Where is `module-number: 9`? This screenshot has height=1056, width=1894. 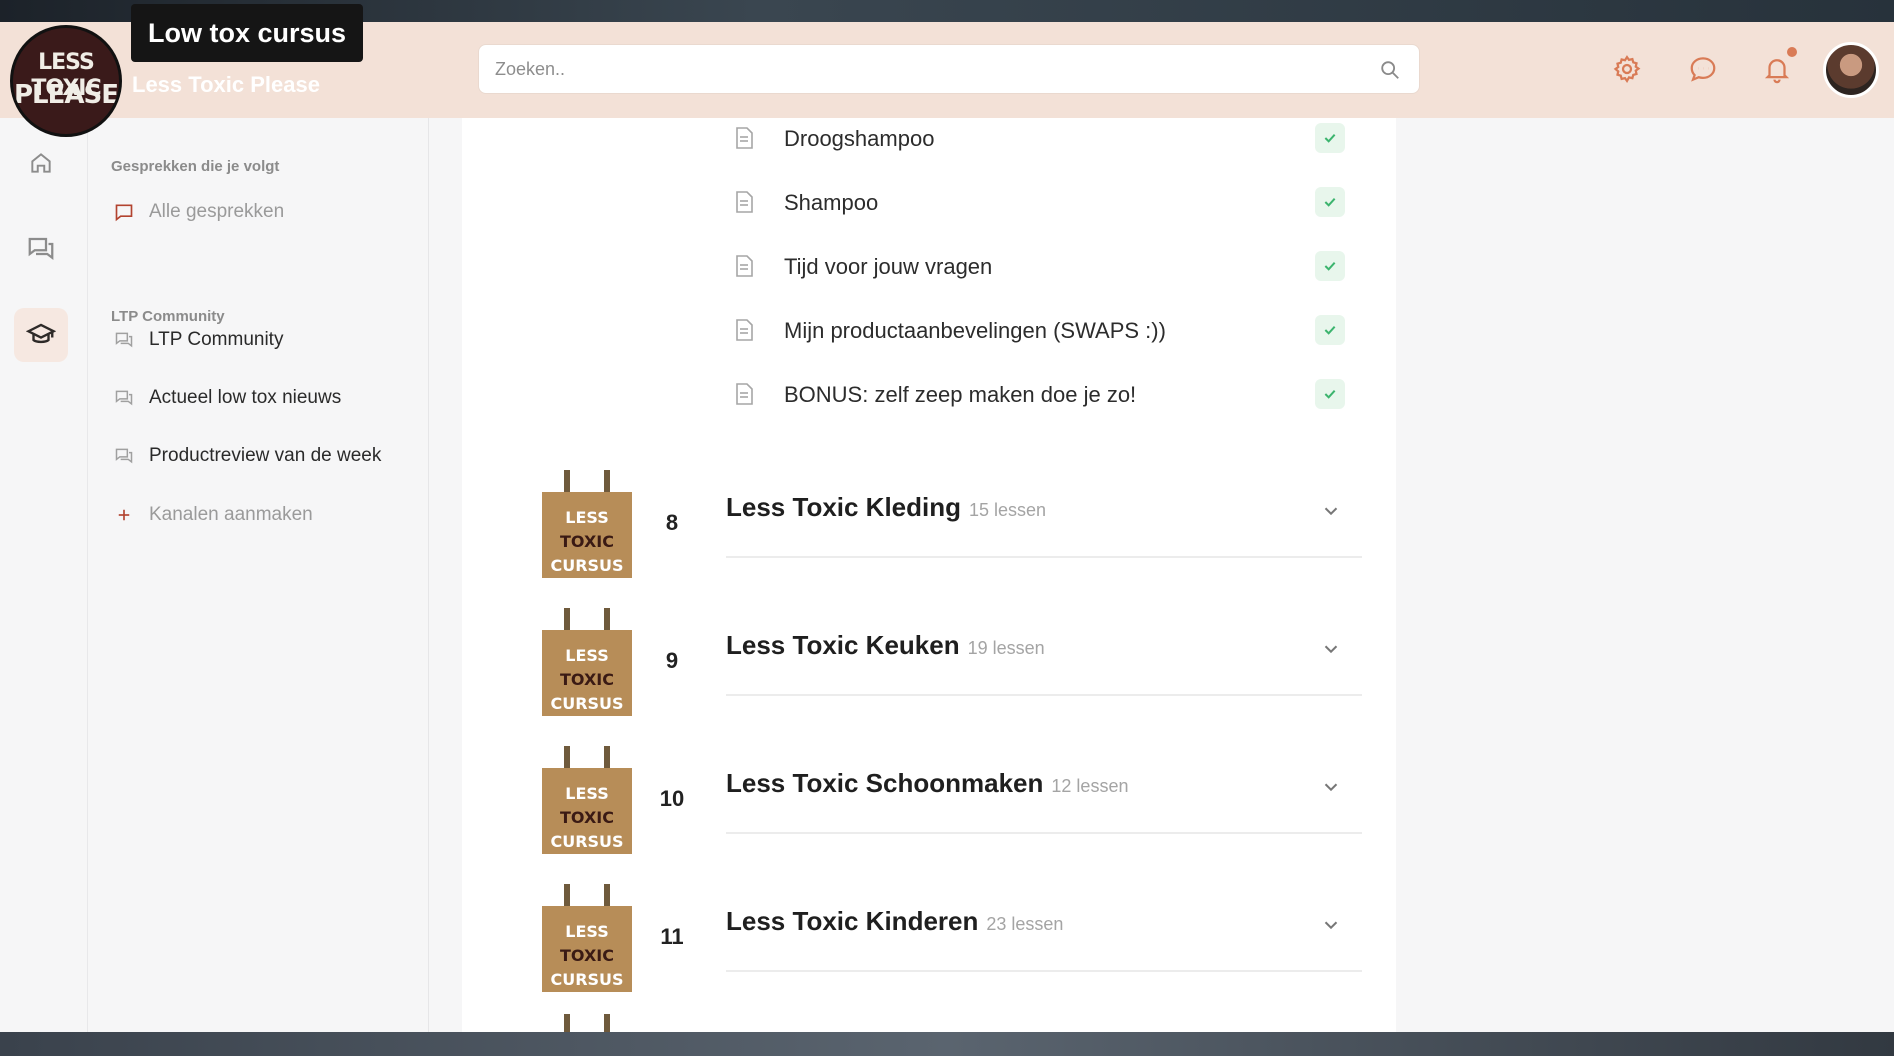
module-number: 9 is located at coordinates (672, 660).